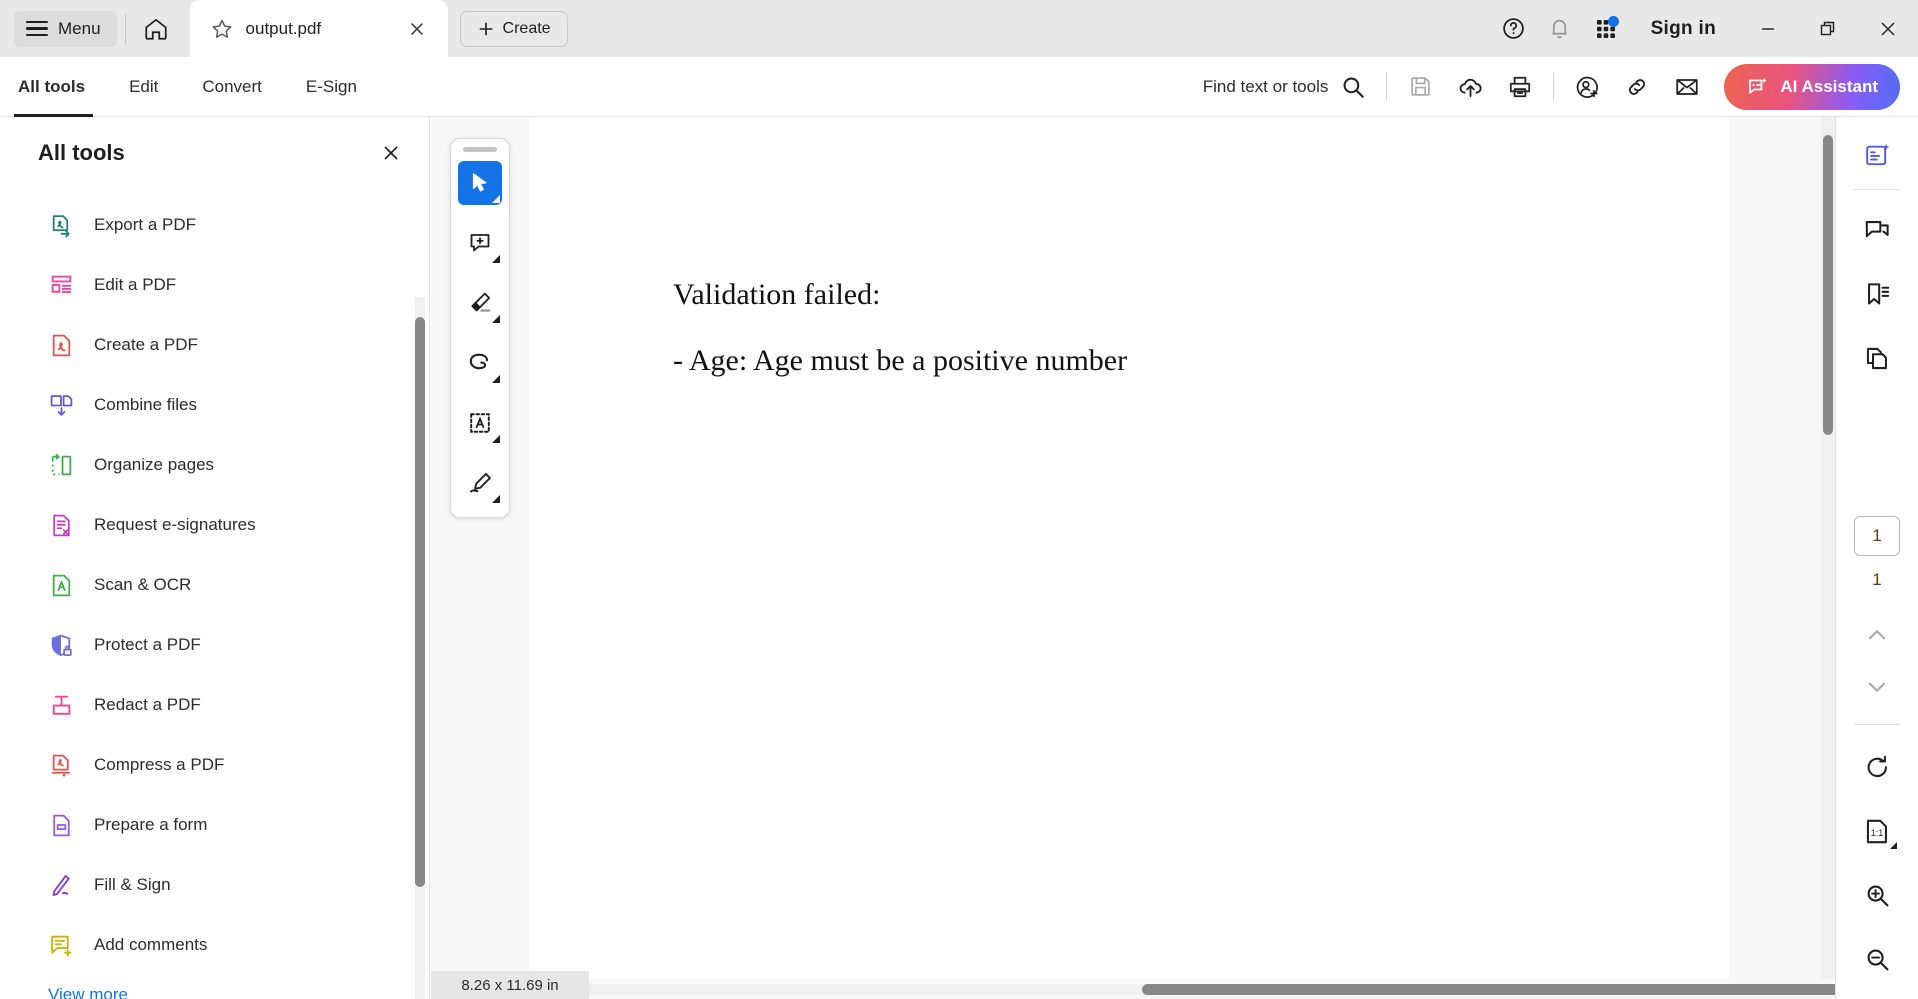 The width and height of the screenshot is (1918, 999). Describe the element at coordinates (1877, 536) in the screenshot. I see `current-page-input: 1` at that location.